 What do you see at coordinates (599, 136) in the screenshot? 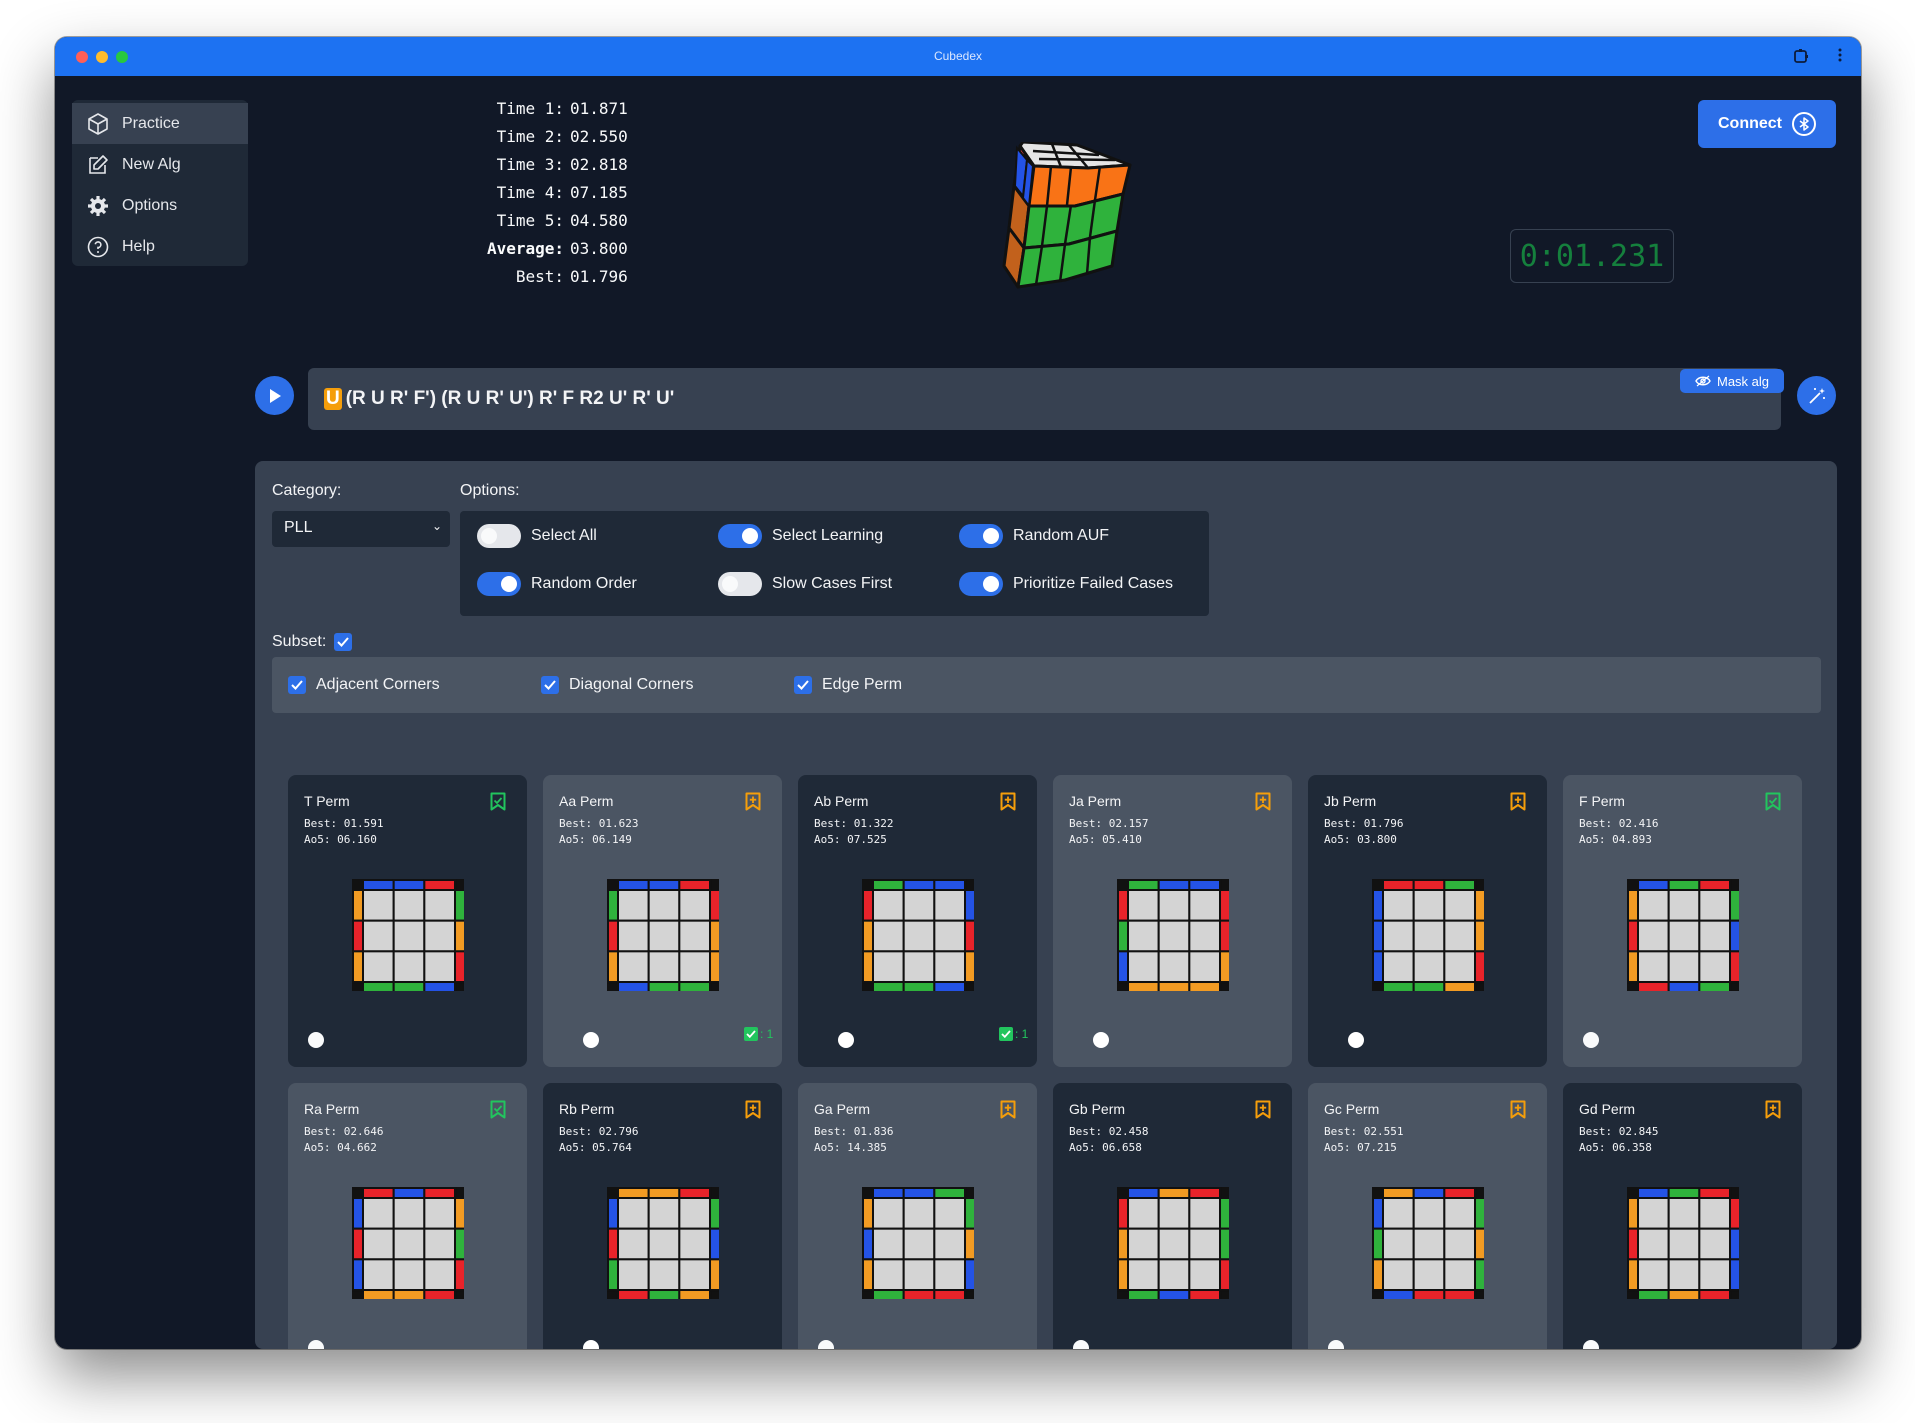
I see `stat-value: 02.550` at bounding box center [599, 136].